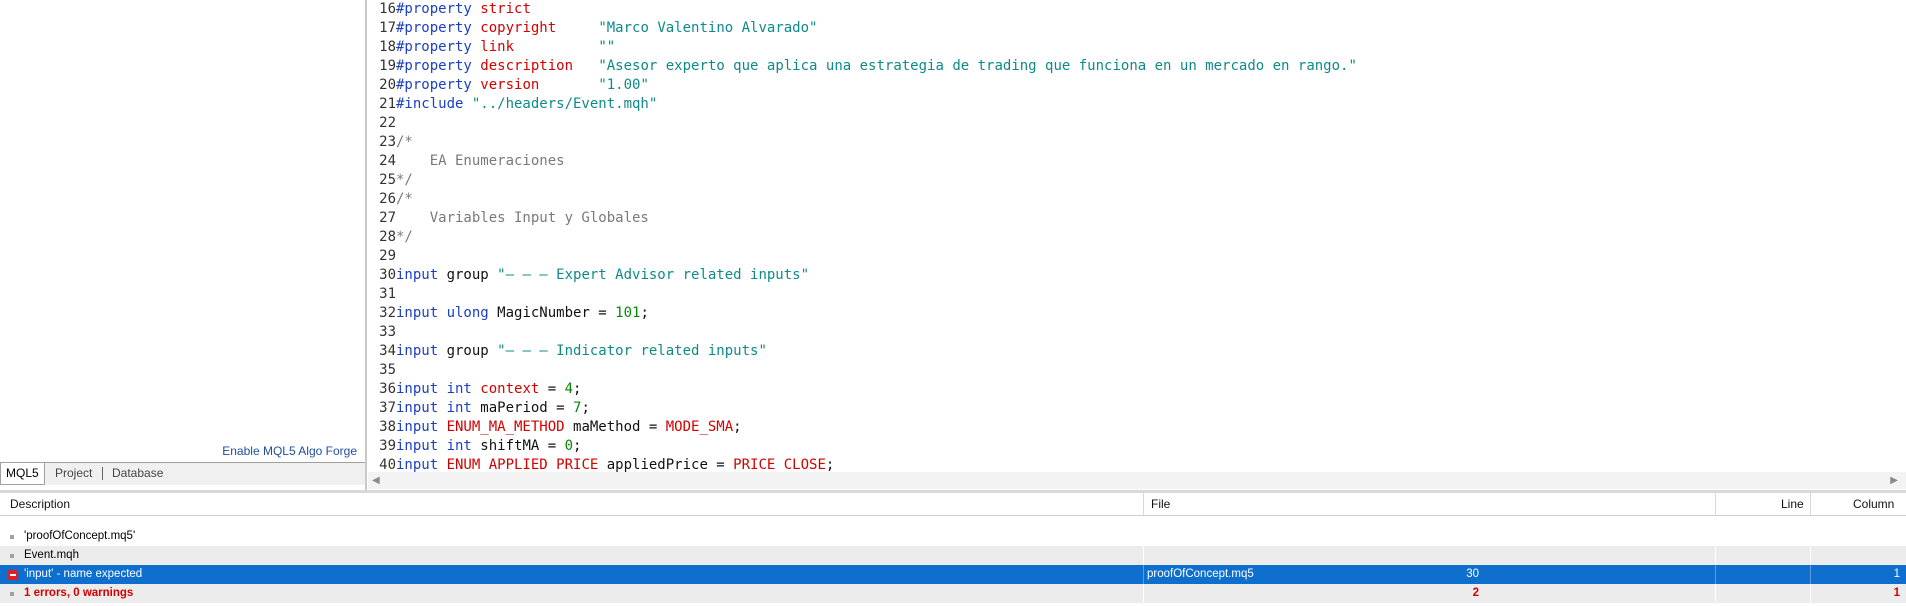 The image size is (1906, 606). Describe the element at coordinates (1792, 504) in the screenshot. I see `header-line: Line` at that location.